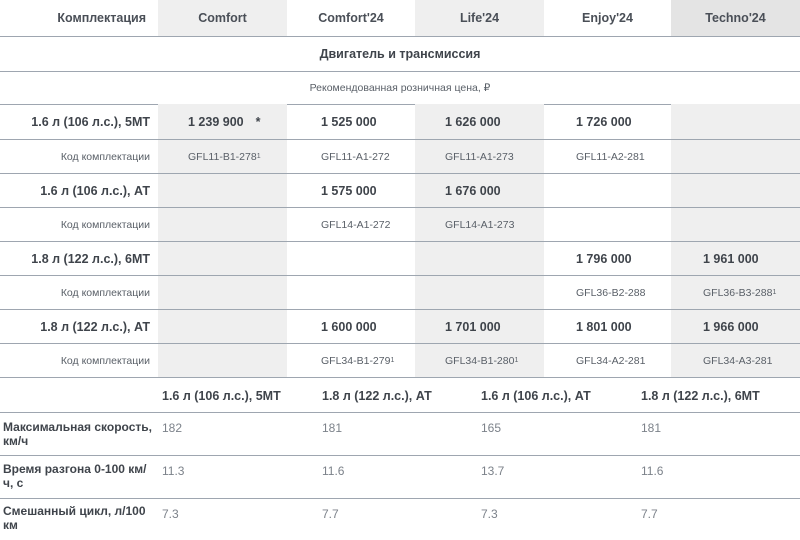  What do you see at coordinates (735, 18) in the screenshot?
I see `header-trim-techno24: Techno'24` at bounding box center [735, 18].